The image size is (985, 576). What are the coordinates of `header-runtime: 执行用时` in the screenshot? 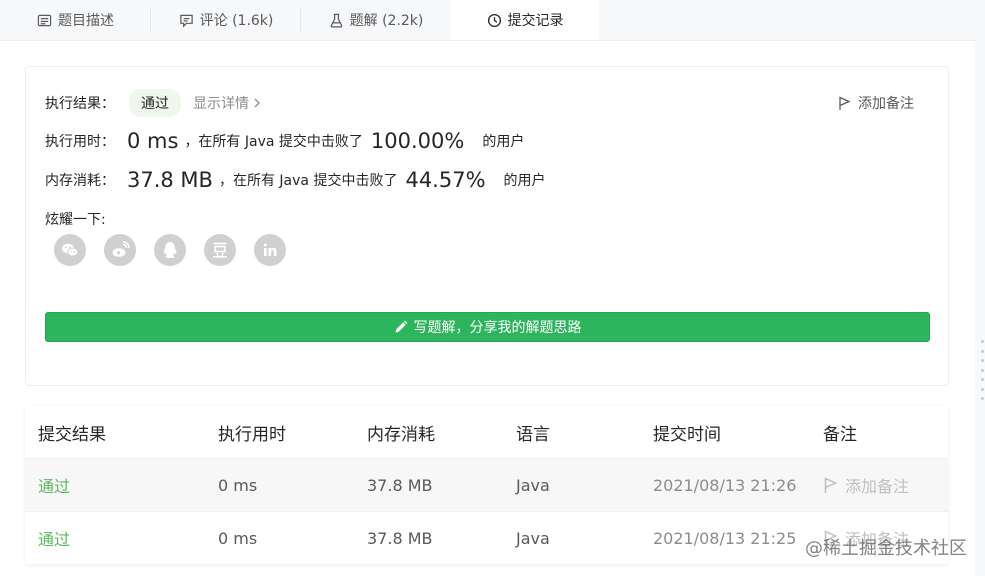 It's located at (252, 434).